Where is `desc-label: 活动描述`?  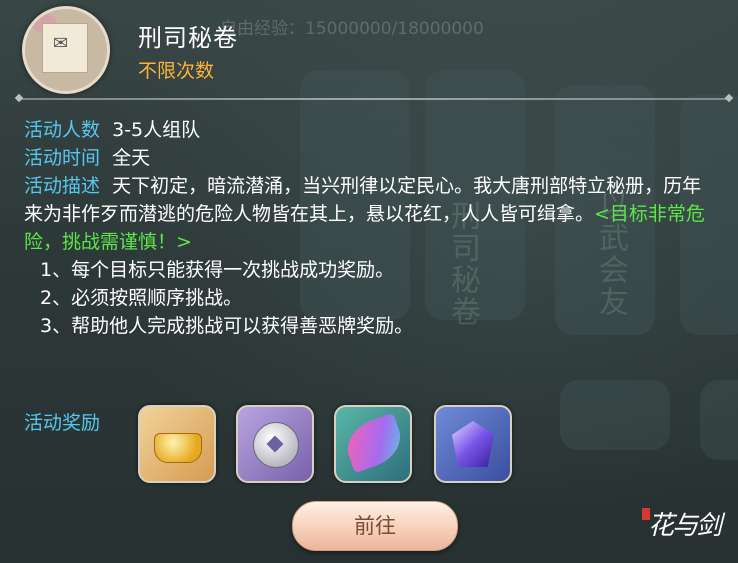 desc-label: 活动描述 is located at coordinates (62, 186).